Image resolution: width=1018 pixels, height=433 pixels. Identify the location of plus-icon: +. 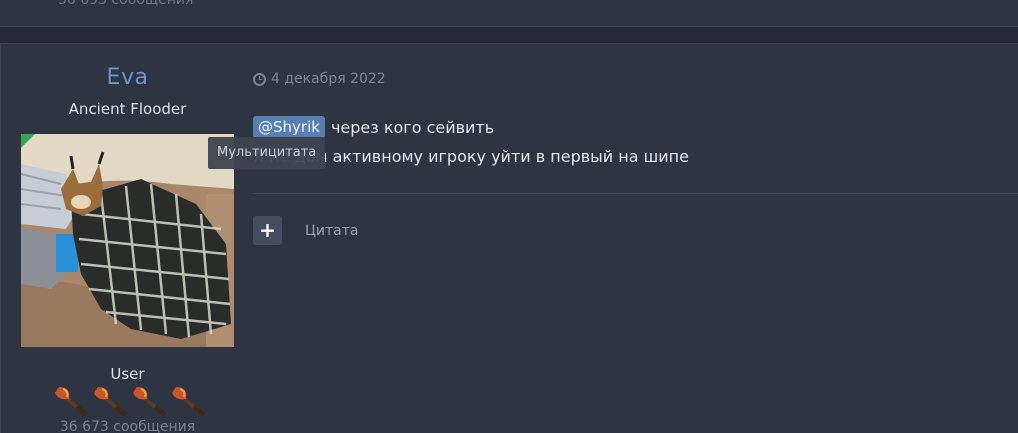
(267, 230).